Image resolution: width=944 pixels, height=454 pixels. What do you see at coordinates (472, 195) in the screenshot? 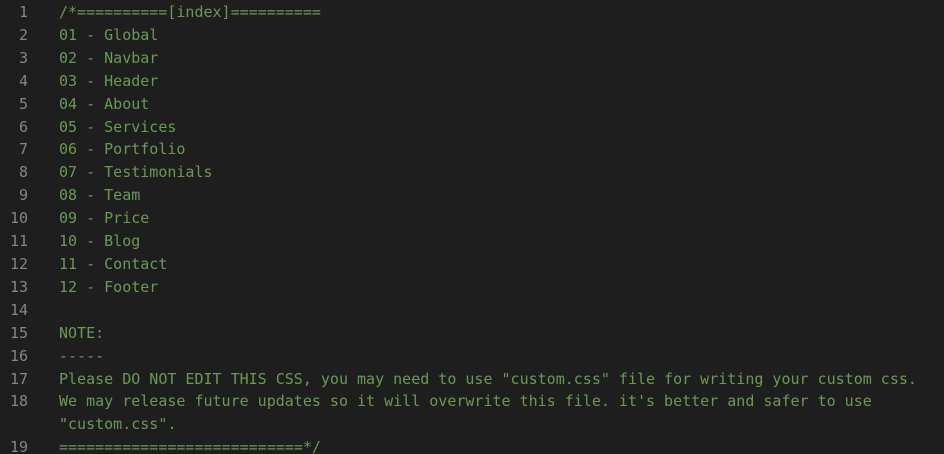
I see `code-line: 9 08 - Team` at bounding box center [472, 195].